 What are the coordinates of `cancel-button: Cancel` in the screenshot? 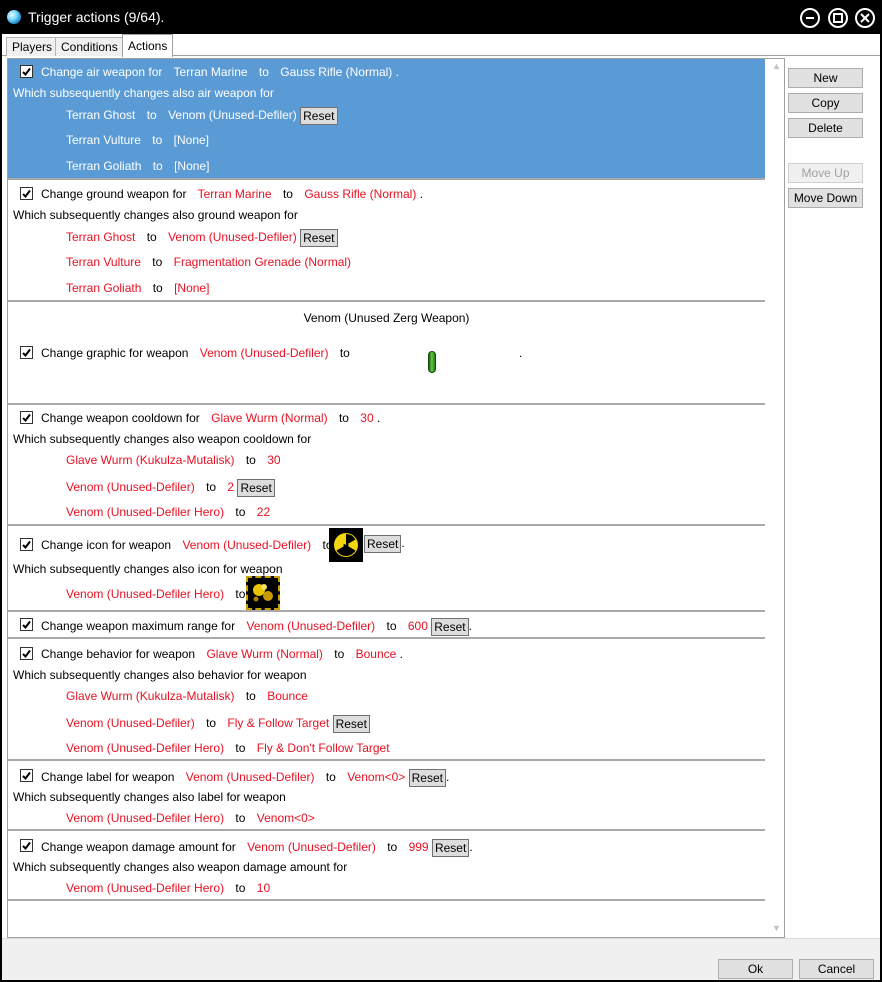 It's located at (836, 969).